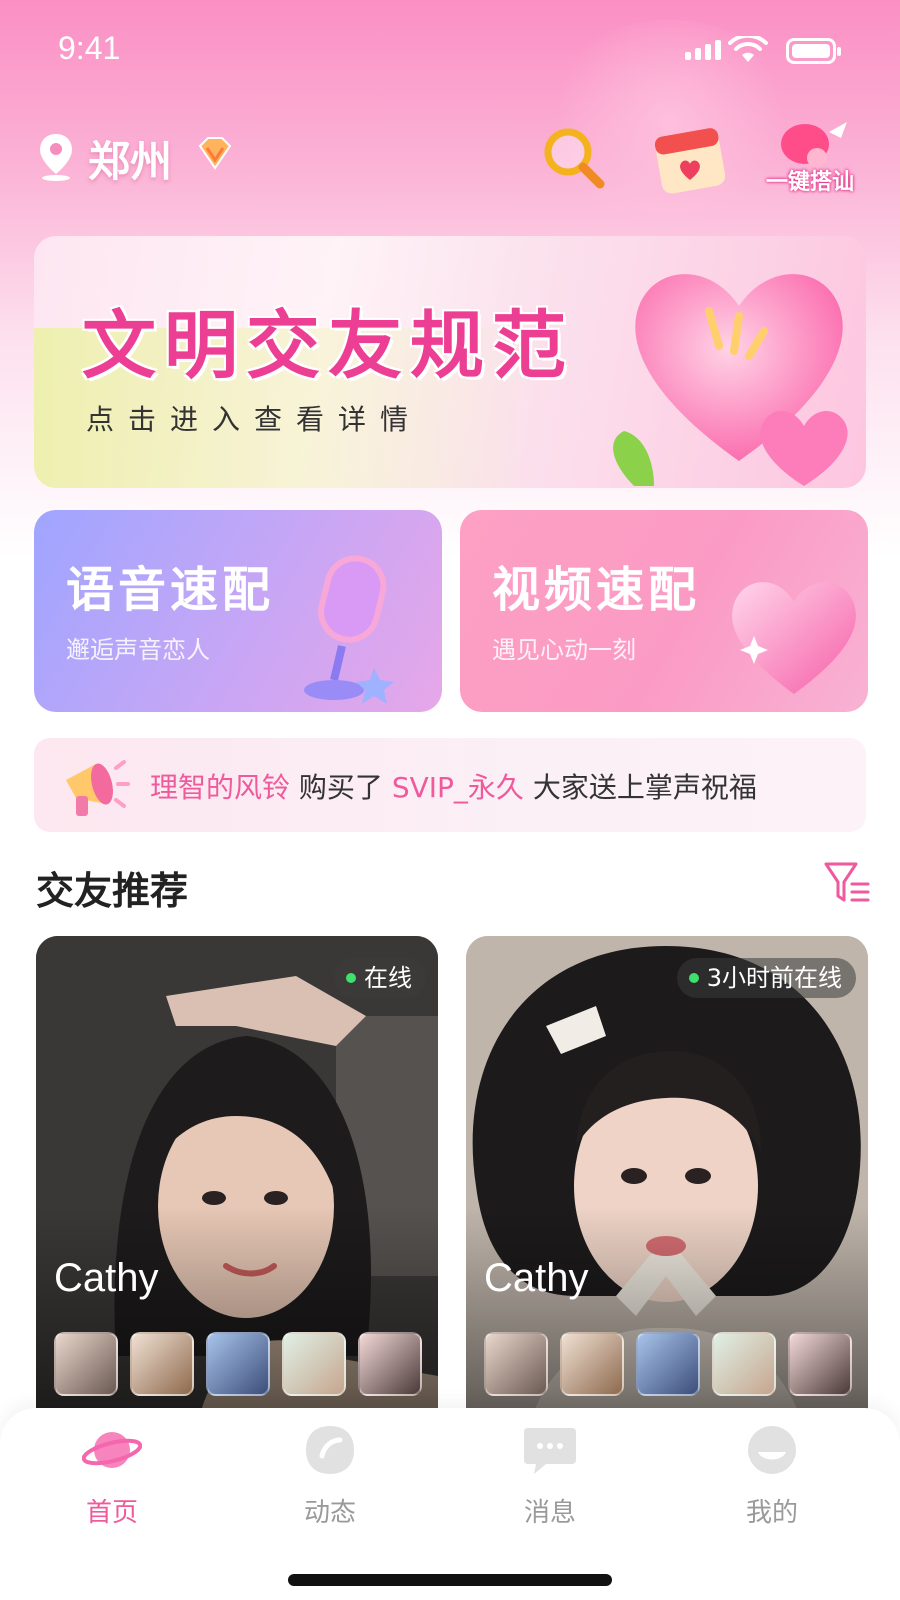  I want to click on message-bubble-icon, so click(550, 1451).